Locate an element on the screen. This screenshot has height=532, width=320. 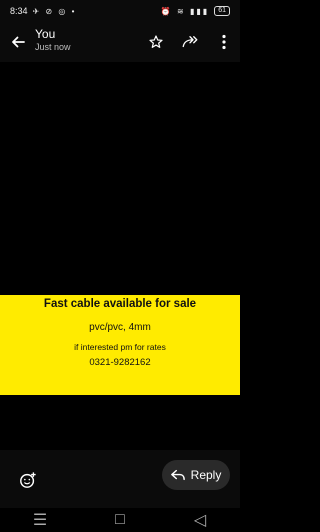
reply-label: Reply is located at coordinates (206, 475).